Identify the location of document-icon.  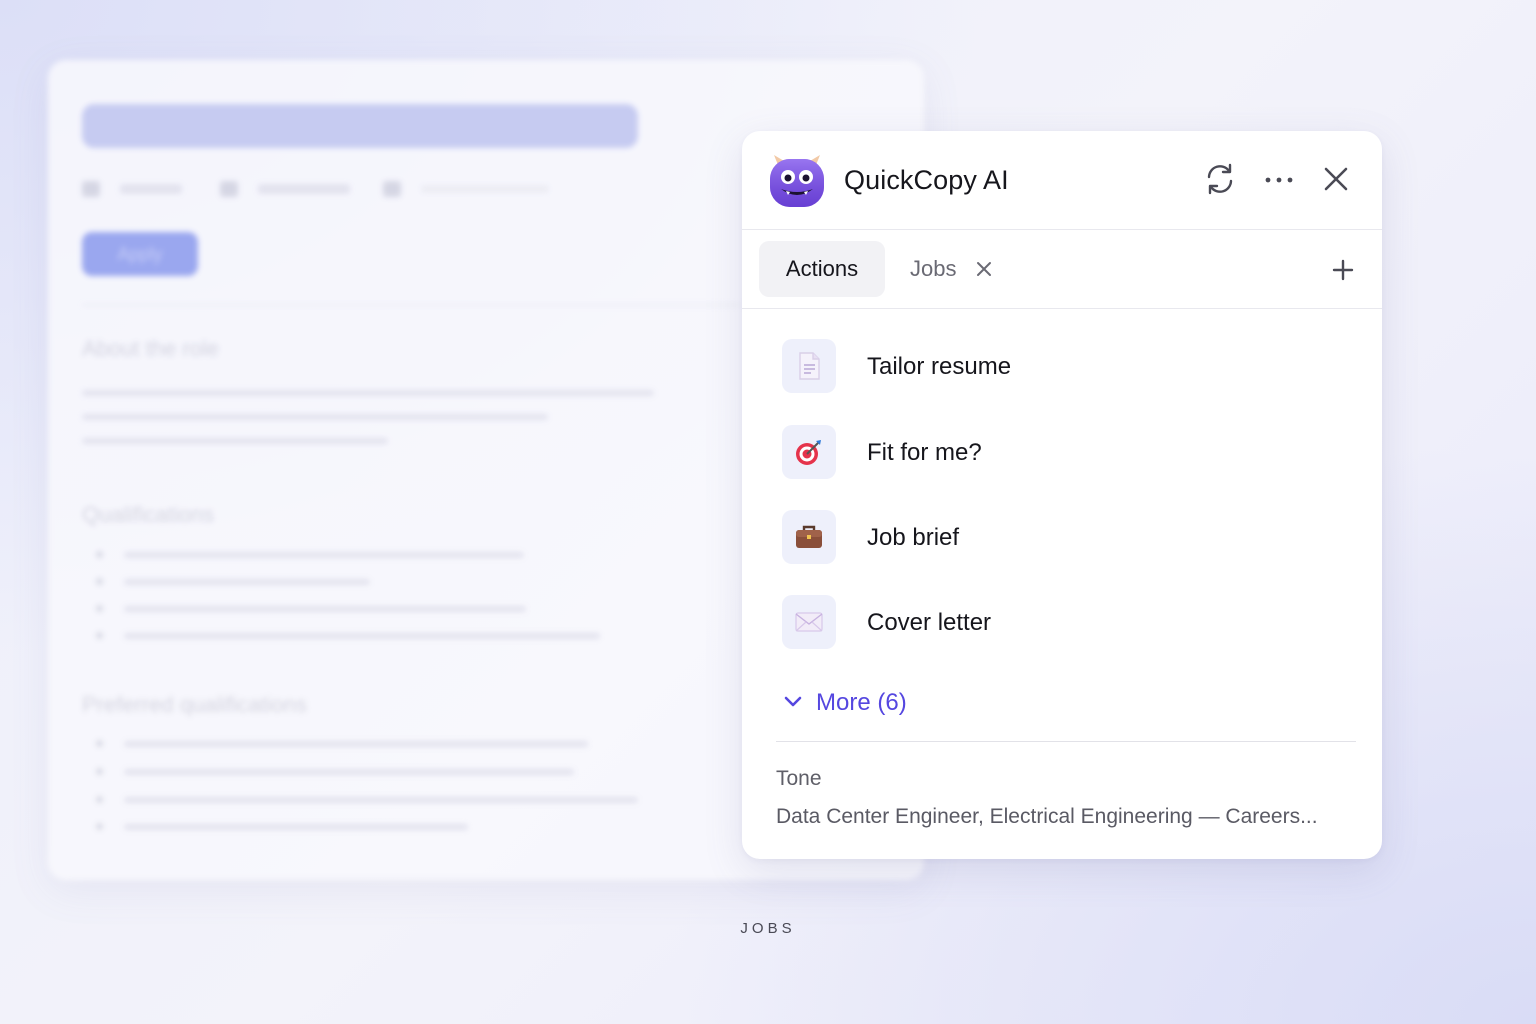
(809, 366).